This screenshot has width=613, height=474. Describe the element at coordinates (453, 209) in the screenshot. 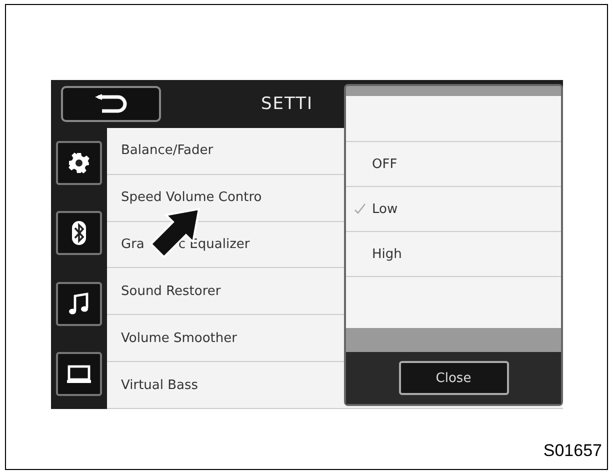

I see `option-item: Low` at that location.